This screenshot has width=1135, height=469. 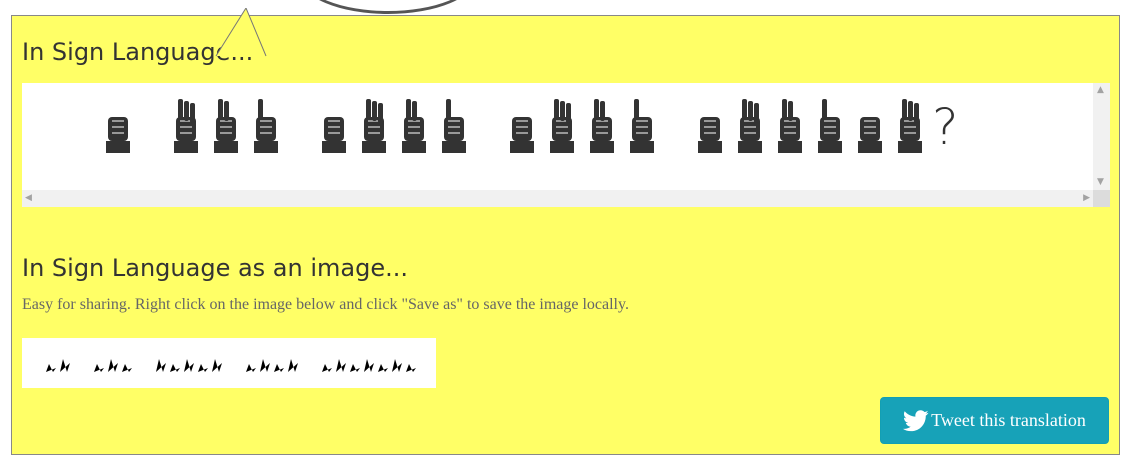 I want to click on speech-bubble-top, so click(x=388, y=7).